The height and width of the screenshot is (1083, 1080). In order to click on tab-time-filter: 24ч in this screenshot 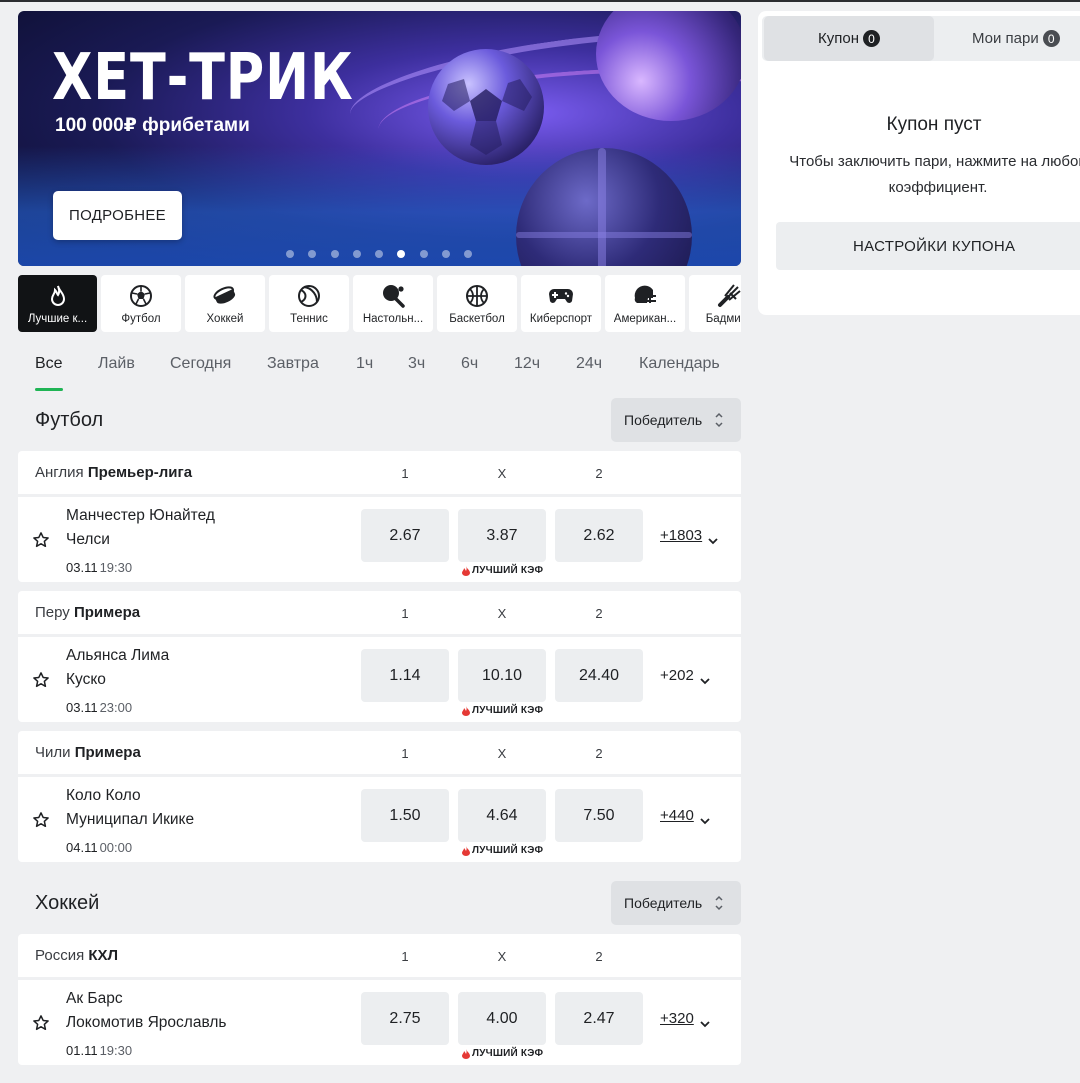, I will do `click(589, 364)`.